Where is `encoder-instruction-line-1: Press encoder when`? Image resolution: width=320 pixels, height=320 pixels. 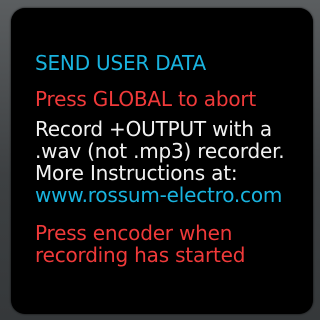 encoder-instruction-line-1: Press encoder when is located at coordinates (134, 233).